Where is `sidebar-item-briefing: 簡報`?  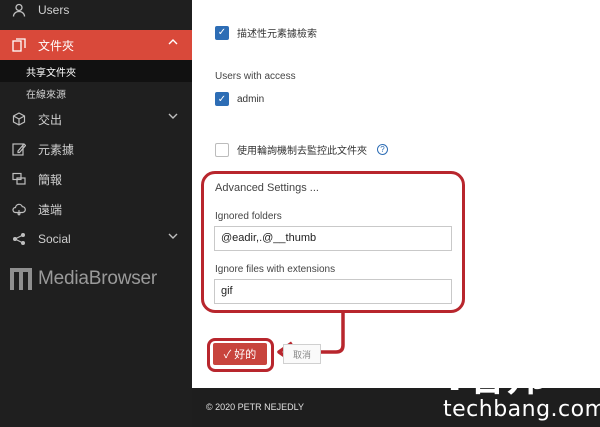 sidebar-item-briefing: 簡報 is located at coordinates (96, 179).